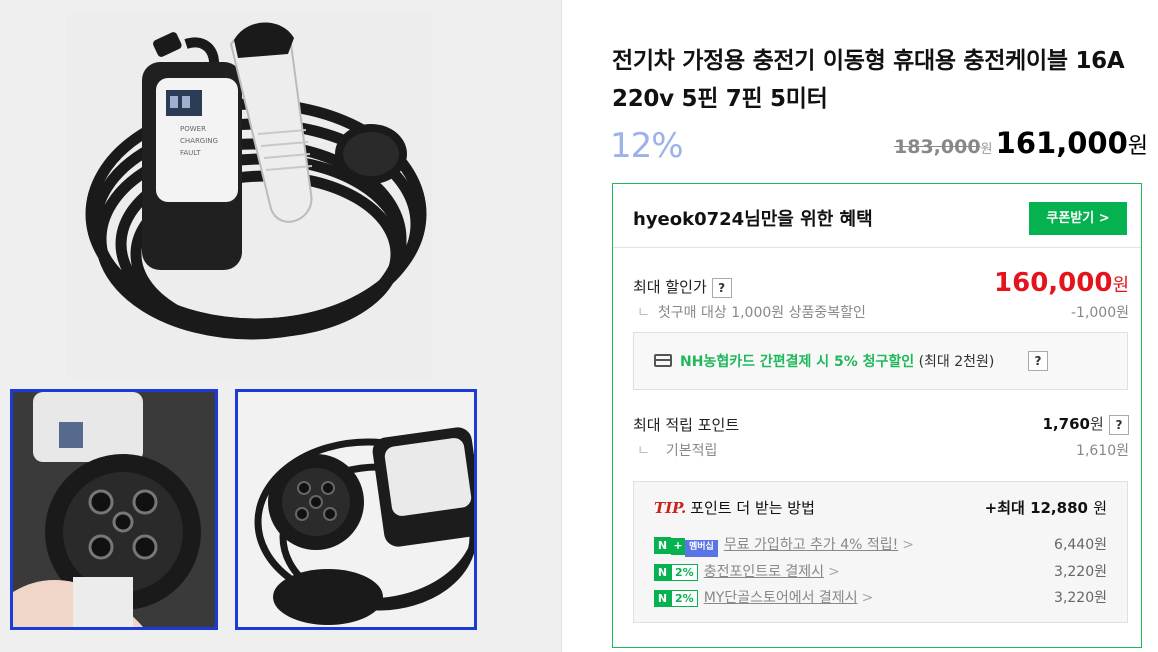 Image resolution: width=1158 pixels, height=652 pixels. I want to click on charge-points-link: 충전포인트로 결제시, so click(764, 572).